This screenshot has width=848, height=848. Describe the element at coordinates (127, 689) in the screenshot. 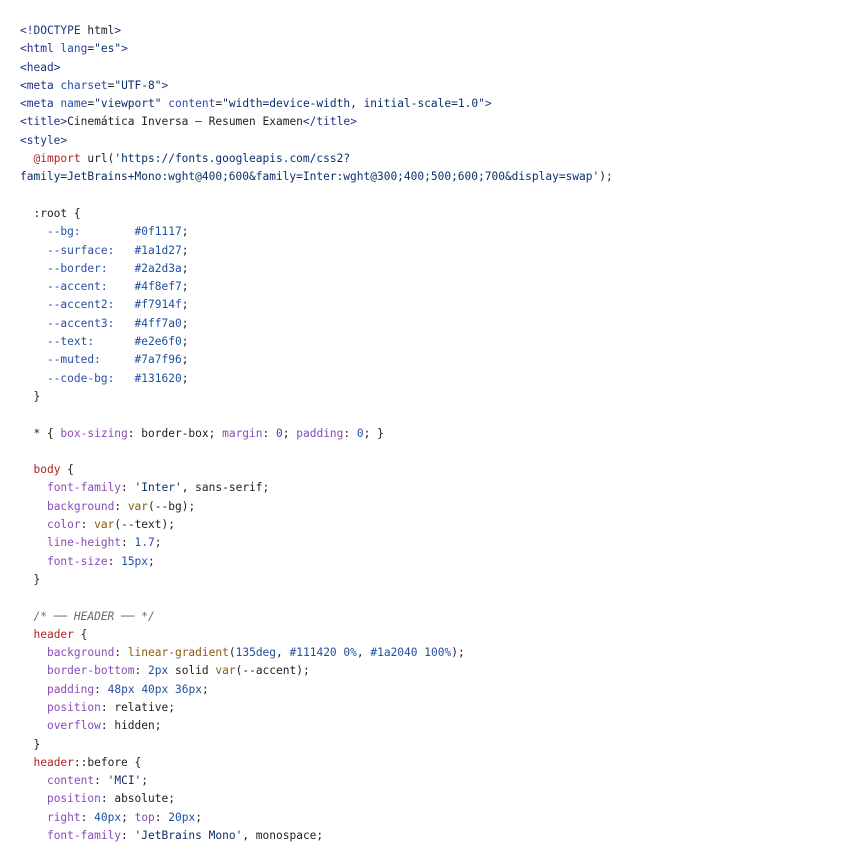

I see `code-line: padding: 48px 40px 36px;` at that location.